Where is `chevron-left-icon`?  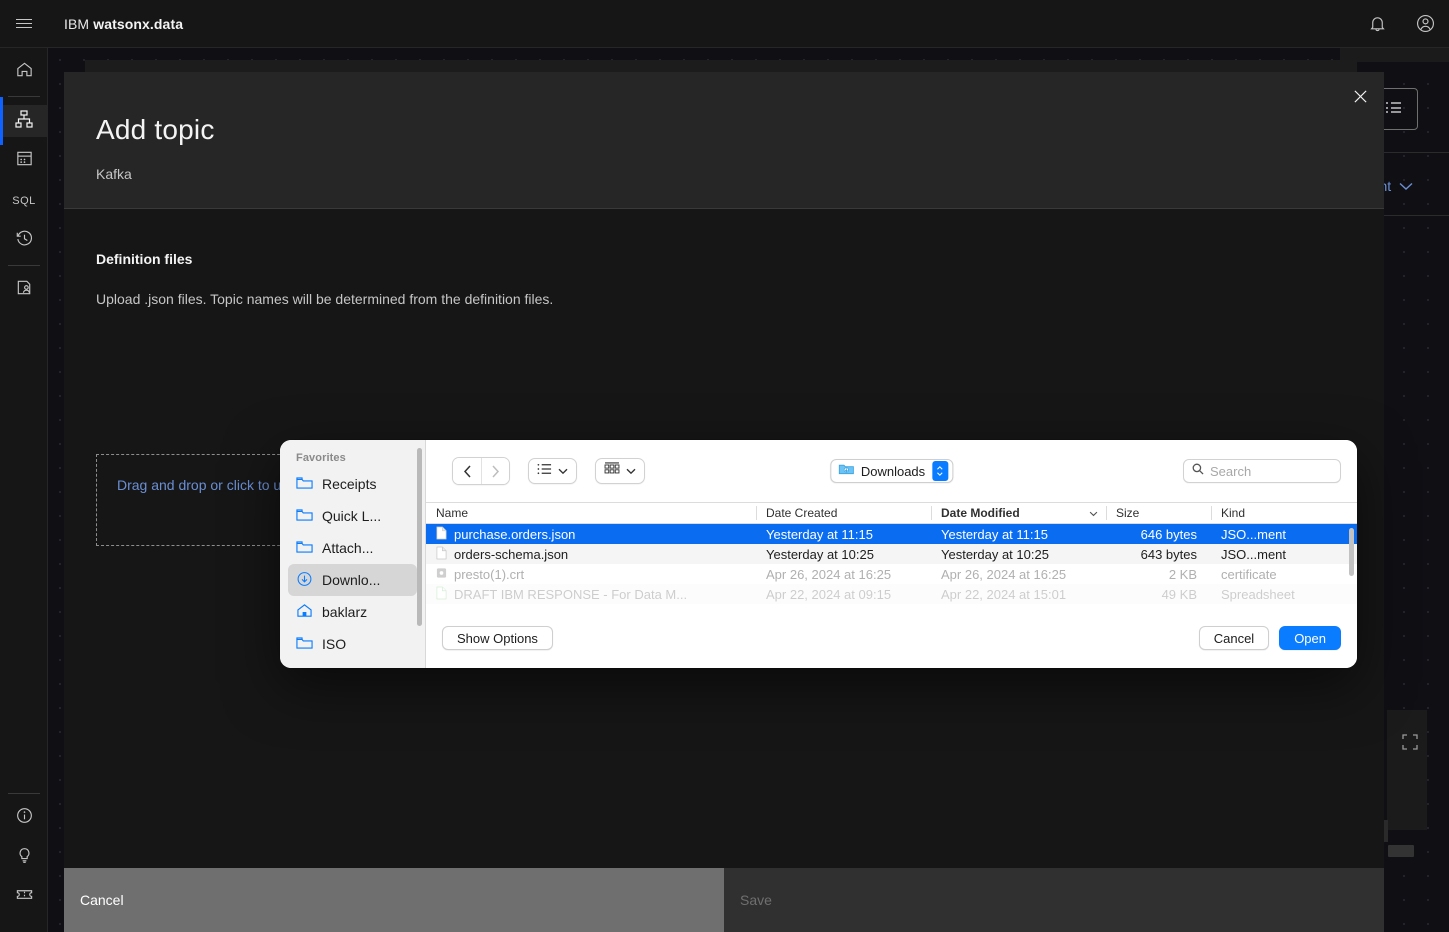
chevron-left-icon is located at coordinates (467, 471).